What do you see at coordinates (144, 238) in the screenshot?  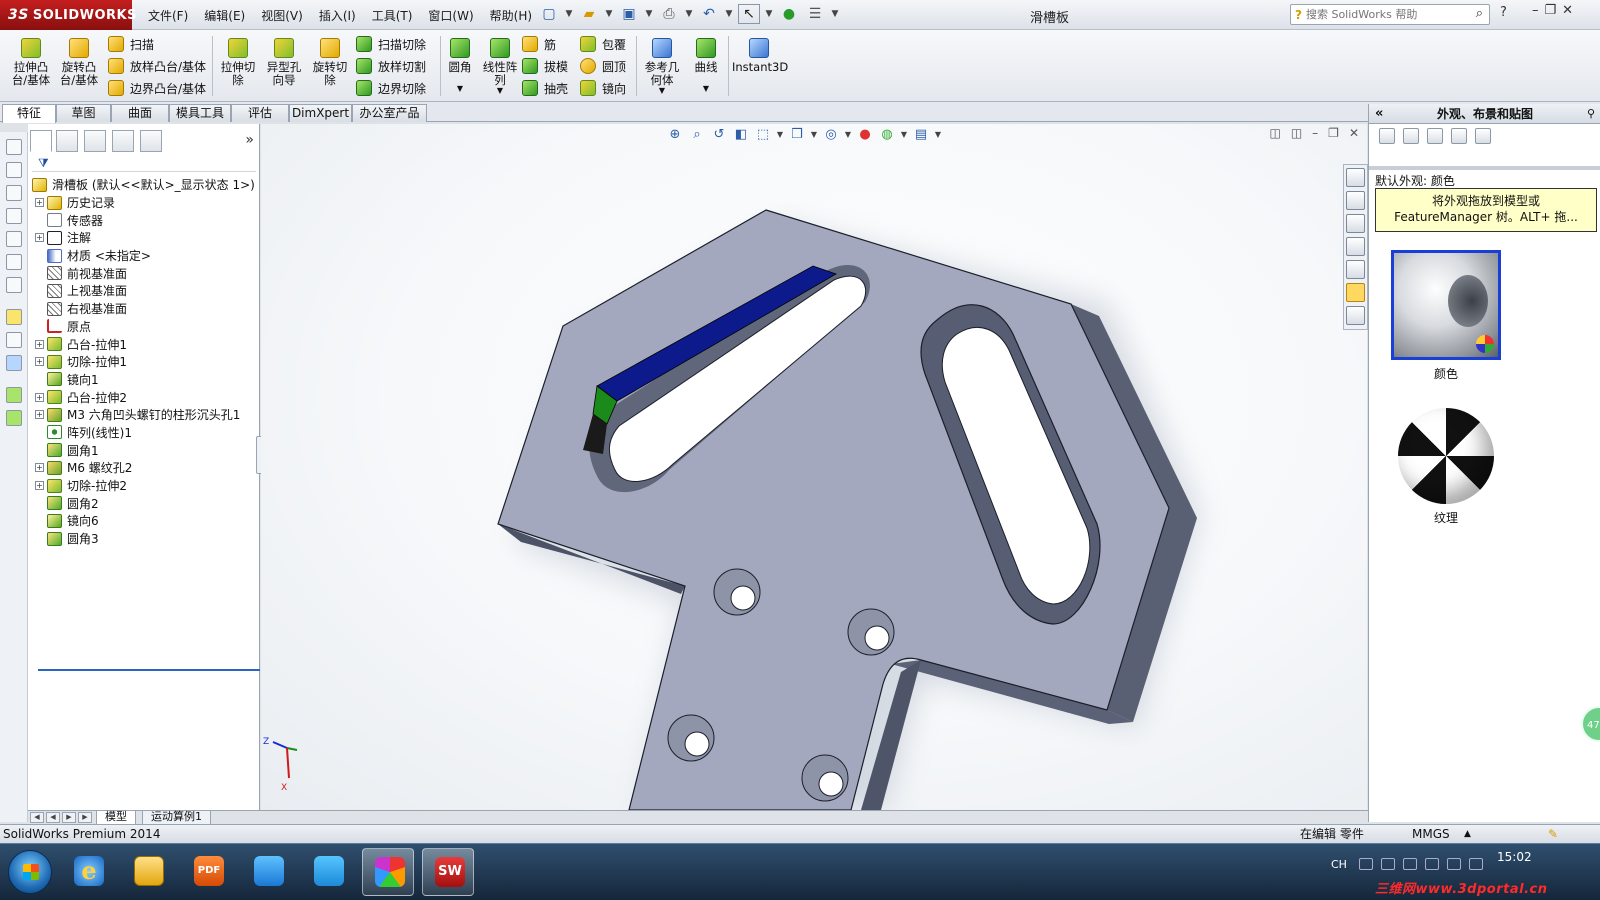 I see `tree-item: + 注解` at bounding box center [144, 238].